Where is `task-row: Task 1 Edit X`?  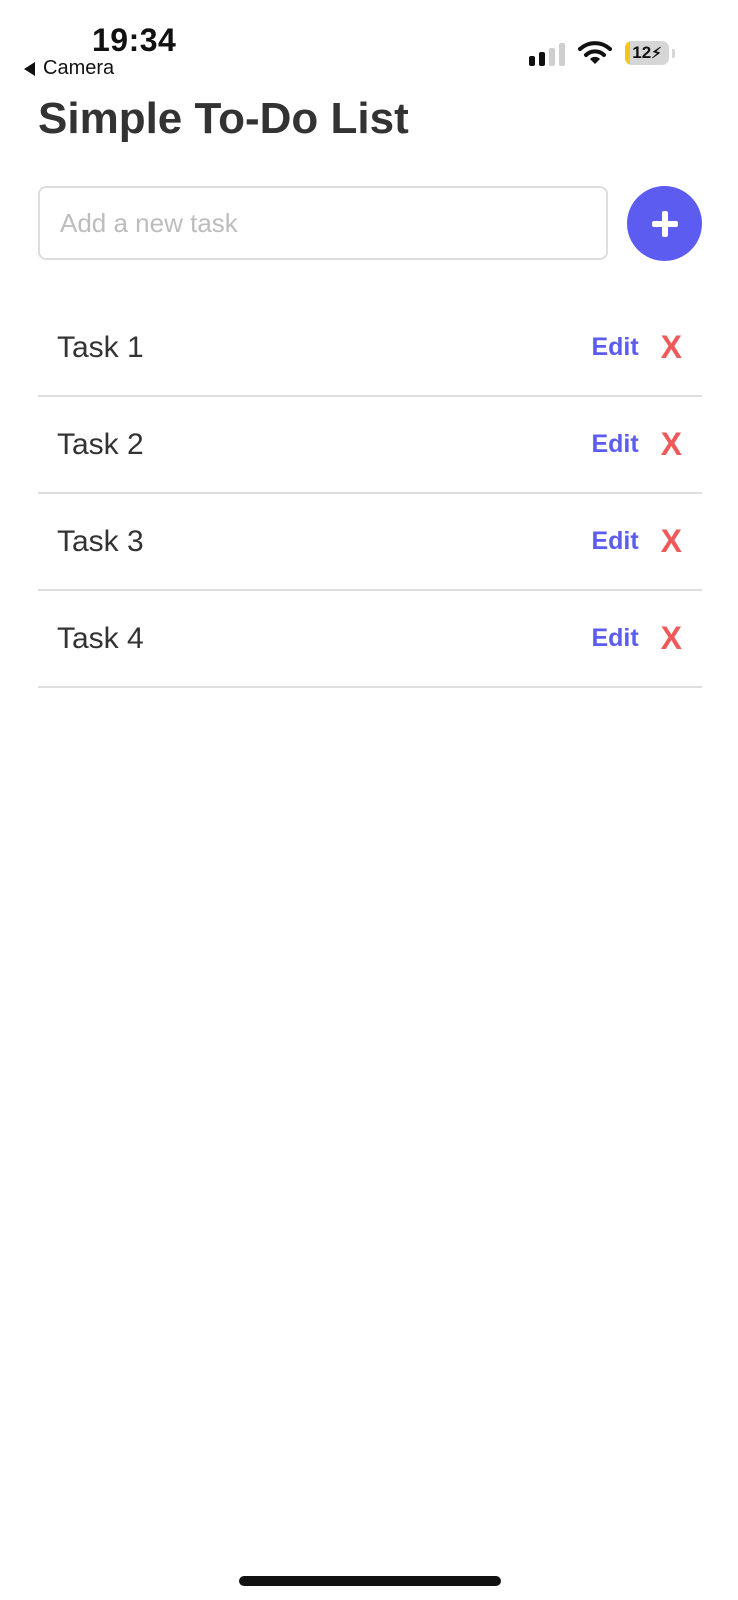 task-row: Task 1 Edit X is located at coordinates (370, 348).